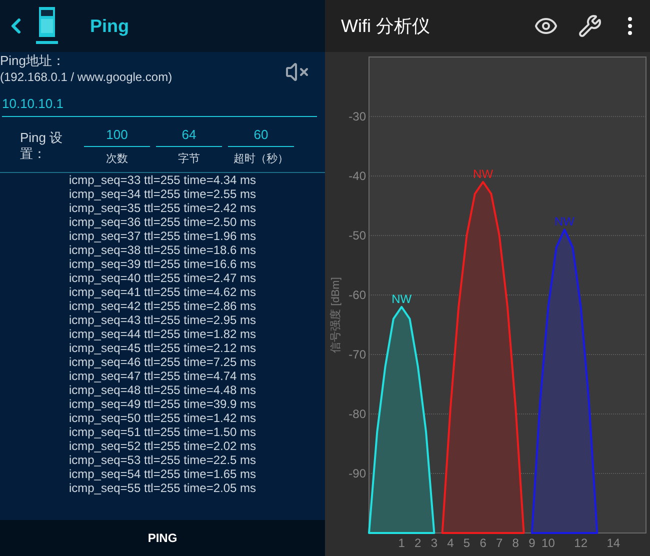 The height and width of the screenshot is (556, 650). What do you see at coordinates (33, 60) in the screenshot?
I see `address-label: Ping地址：` at bounding box center [33, 60].